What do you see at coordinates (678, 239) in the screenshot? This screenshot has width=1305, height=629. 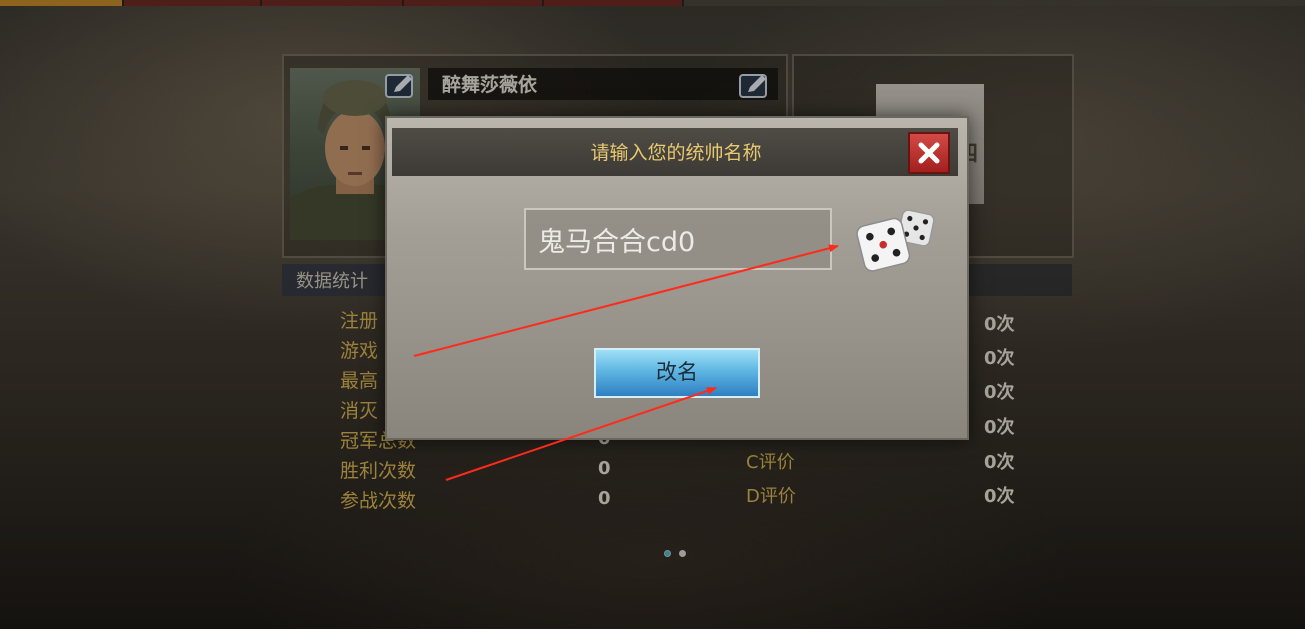 I see `commander-name-input` at bounding box center [678, 239].